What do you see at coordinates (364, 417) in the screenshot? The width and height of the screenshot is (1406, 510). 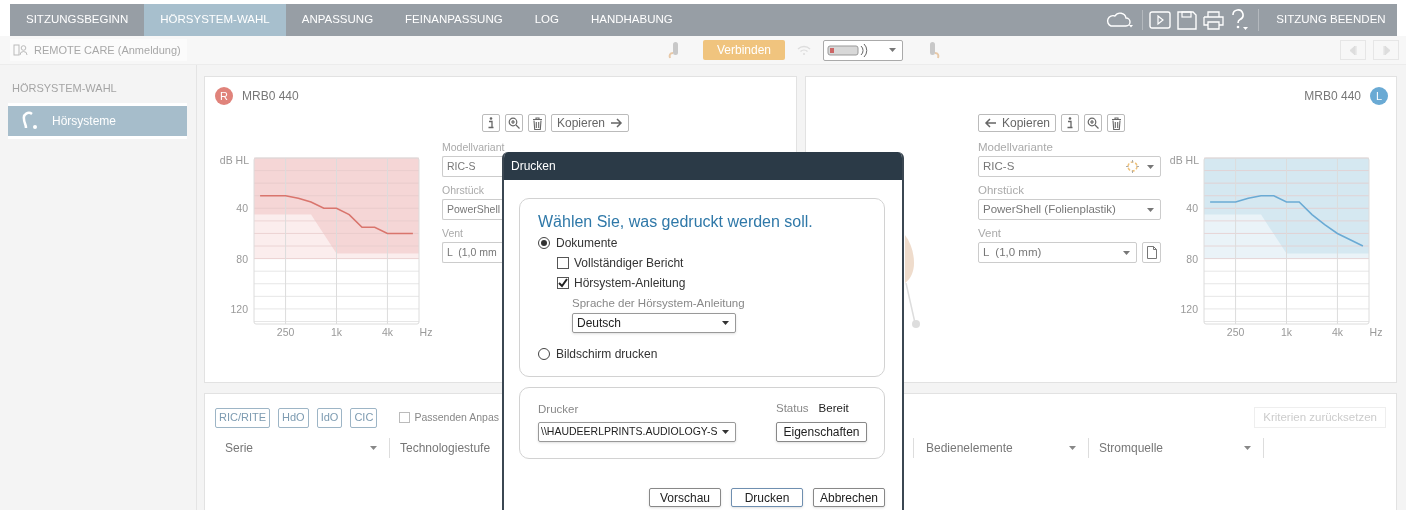 I see `type-filter-button: CIC` at bounding box center [364, 417].